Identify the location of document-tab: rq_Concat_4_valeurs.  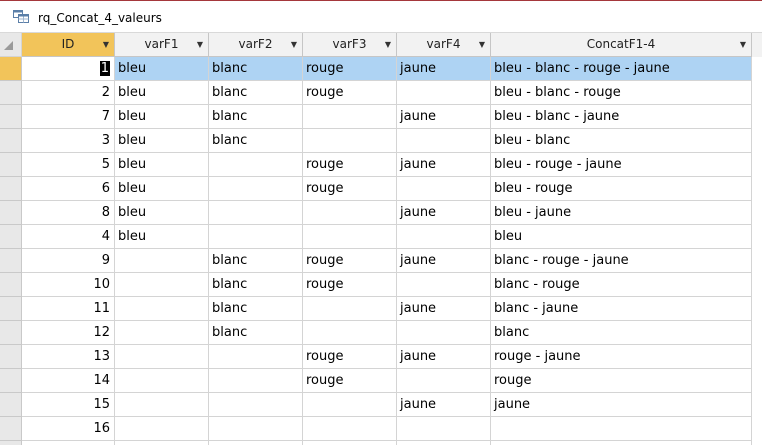
(381, 17).